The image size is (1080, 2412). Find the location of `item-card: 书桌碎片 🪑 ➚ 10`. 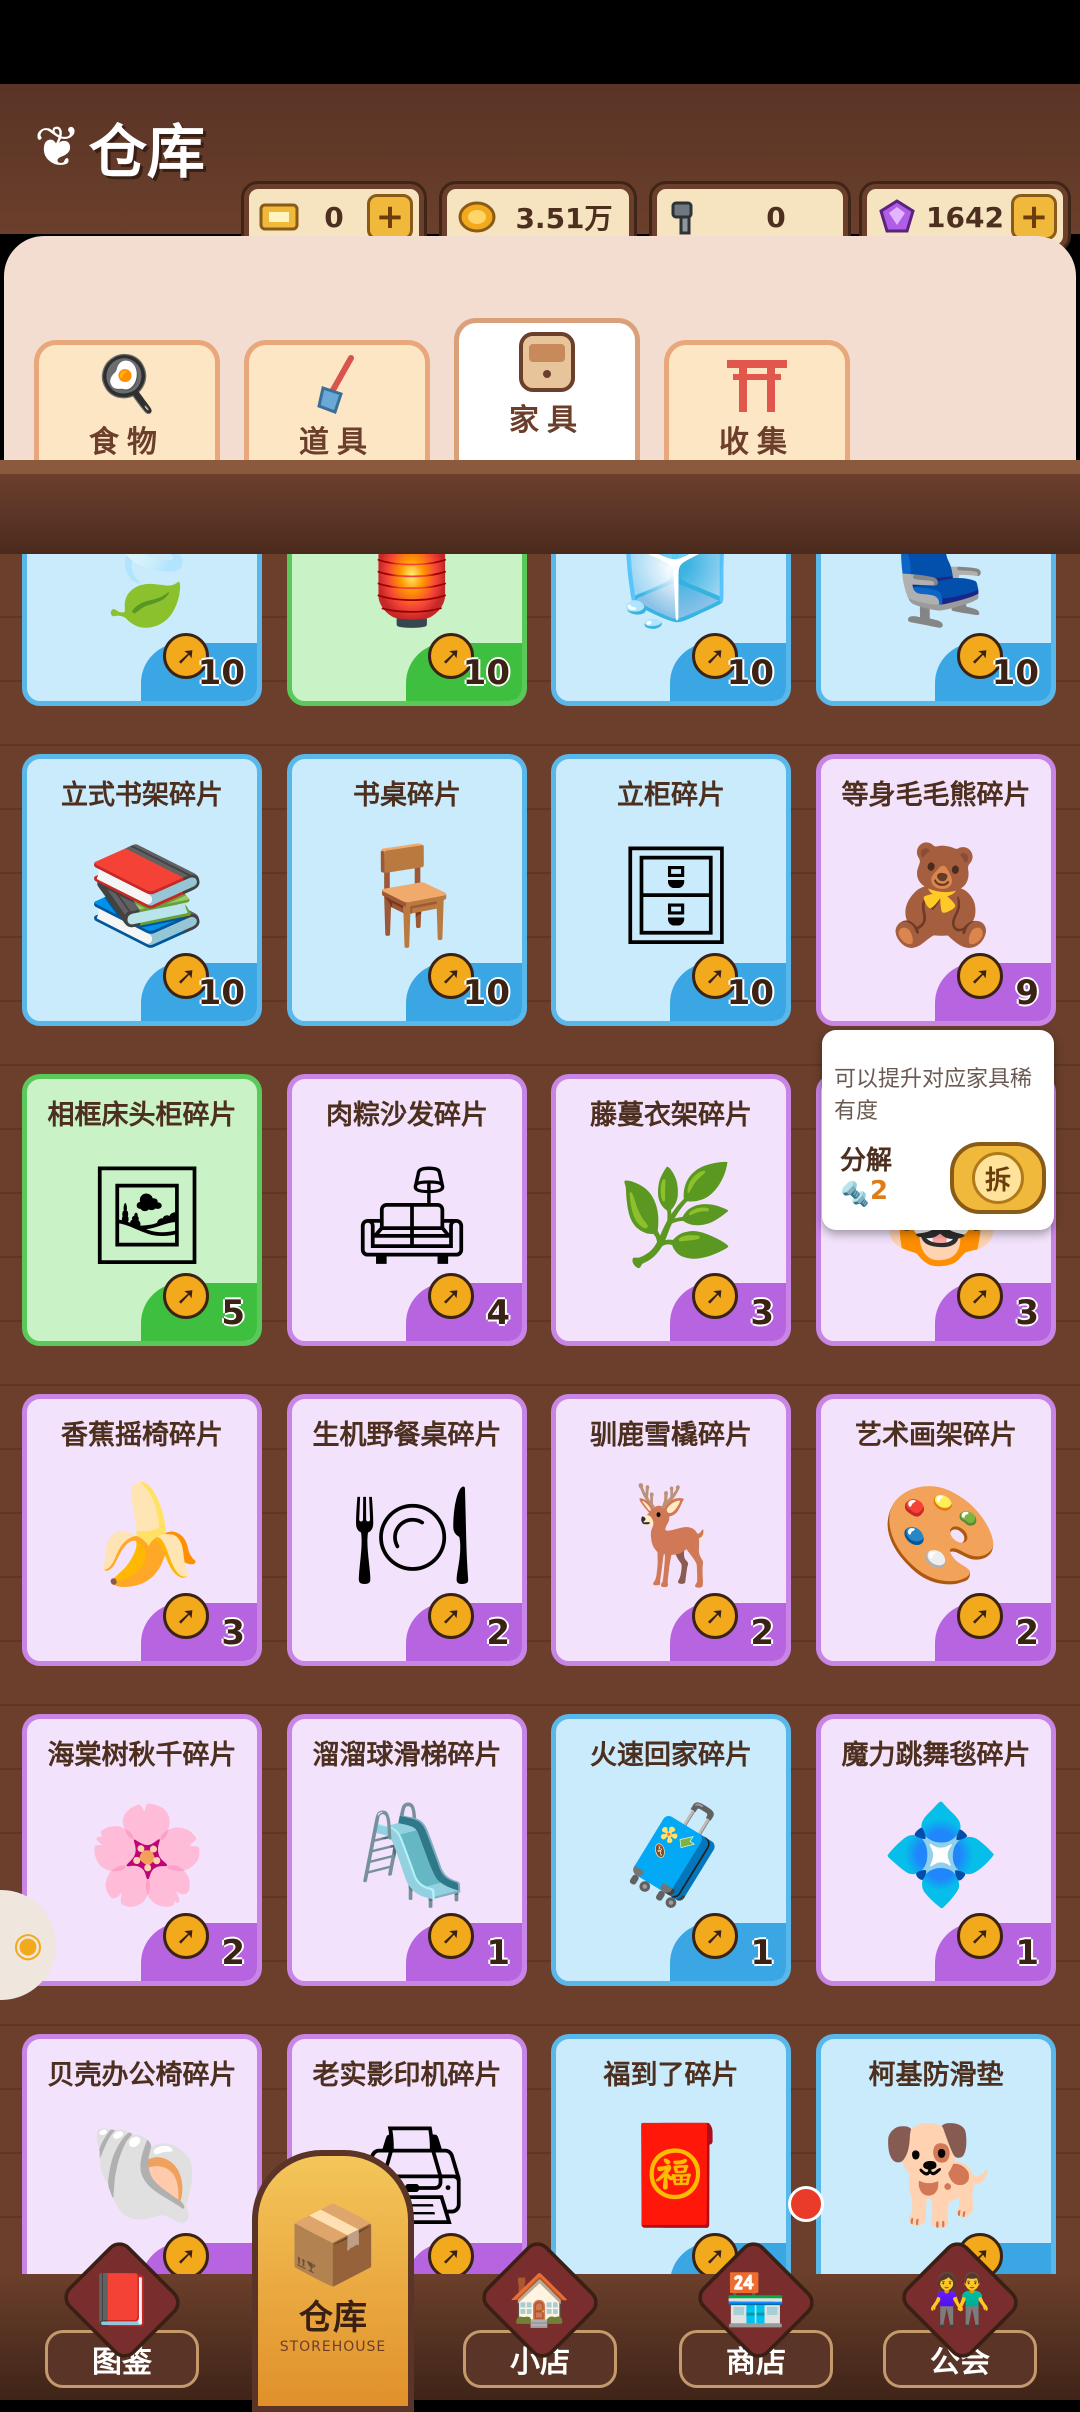

item-card: 书桌碎片 🪑 ➚ 10 is located at coordinates (407, 890).